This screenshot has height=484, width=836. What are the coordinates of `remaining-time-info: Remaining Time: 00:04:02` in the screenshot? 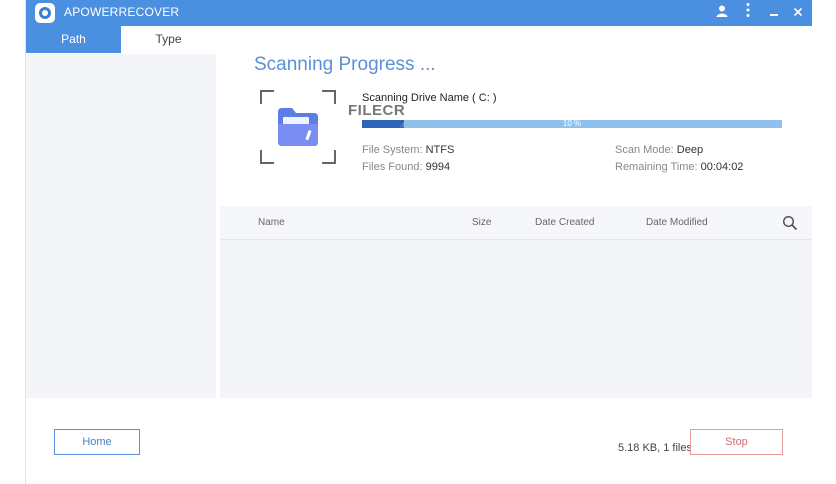 It's located at (679, 167).